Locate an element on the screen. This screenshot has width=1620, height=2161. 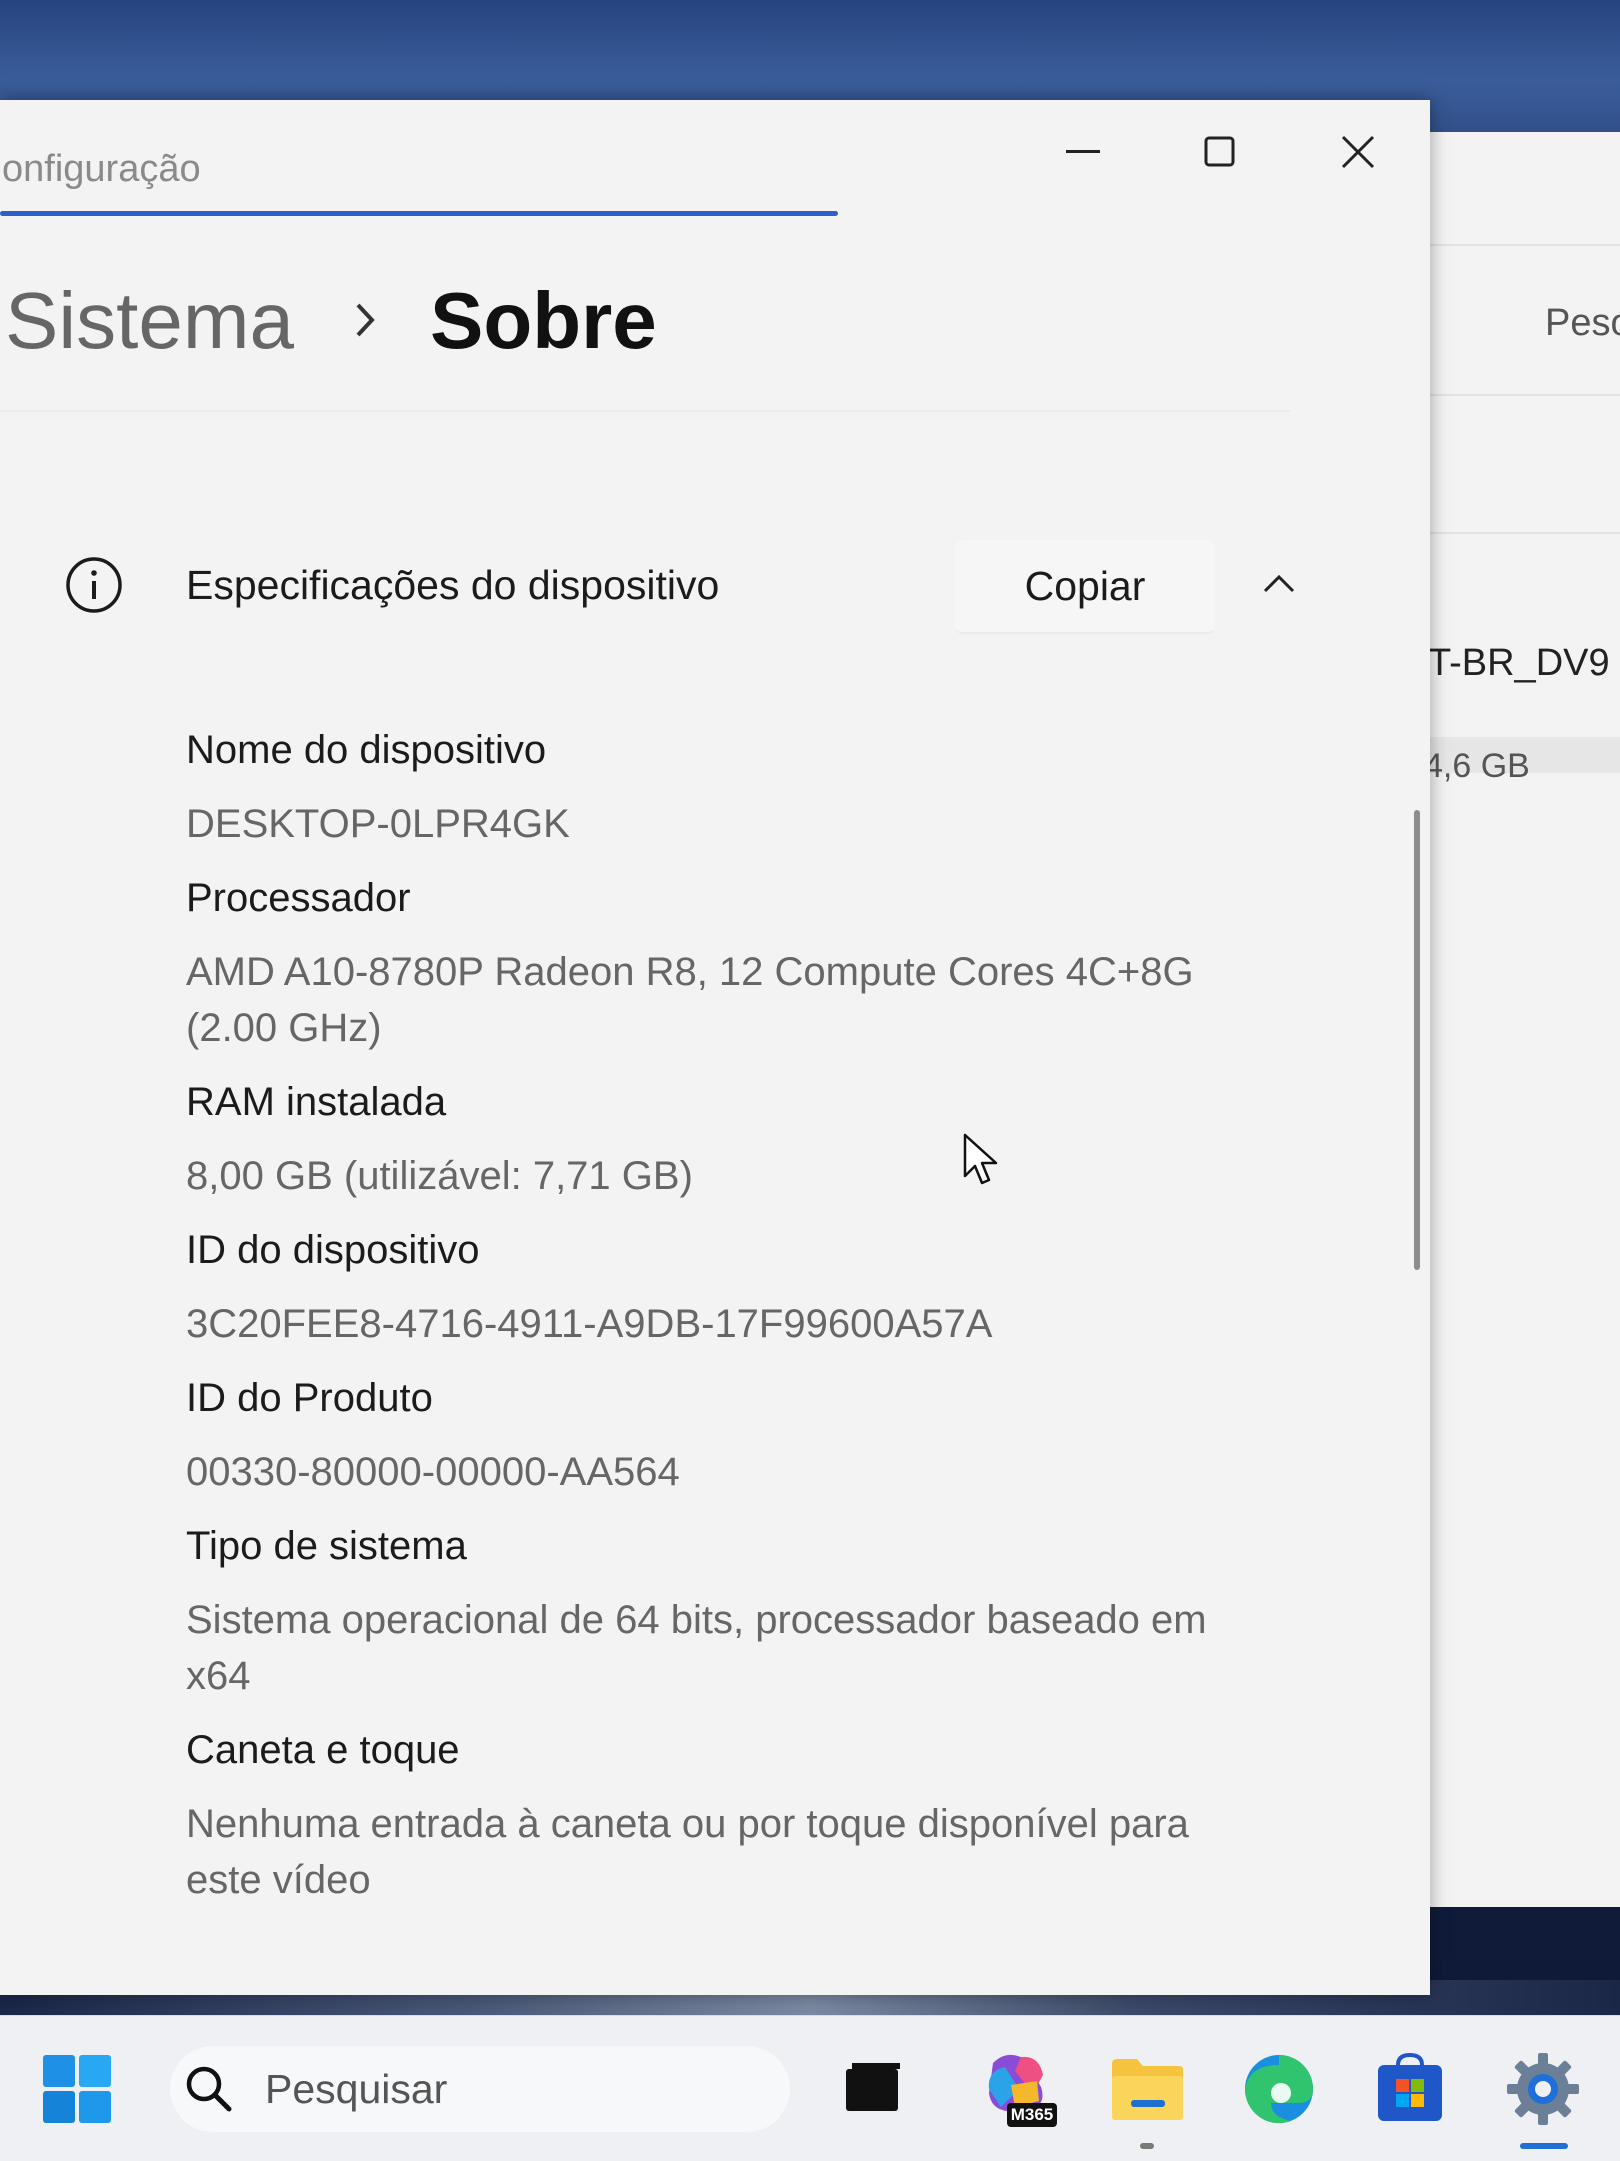
m365-copilot-icon: M365 is located at coordinates (1022, 2090).